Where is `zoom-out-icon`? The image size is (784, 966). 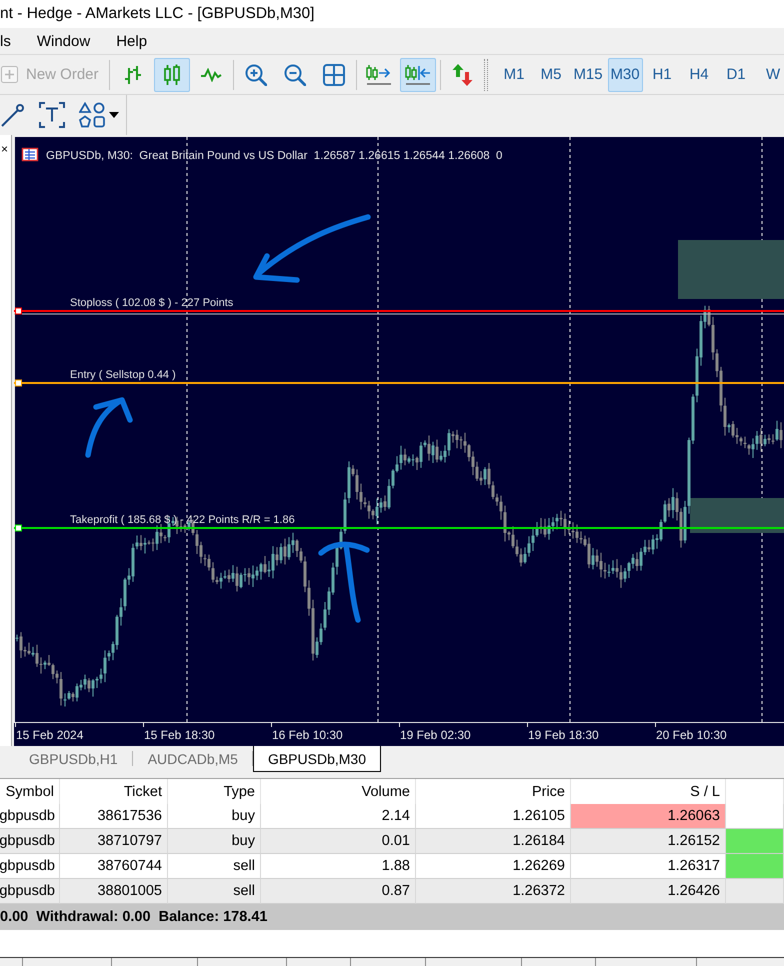
zoom-out-icon is located at coordinates (295, 75).